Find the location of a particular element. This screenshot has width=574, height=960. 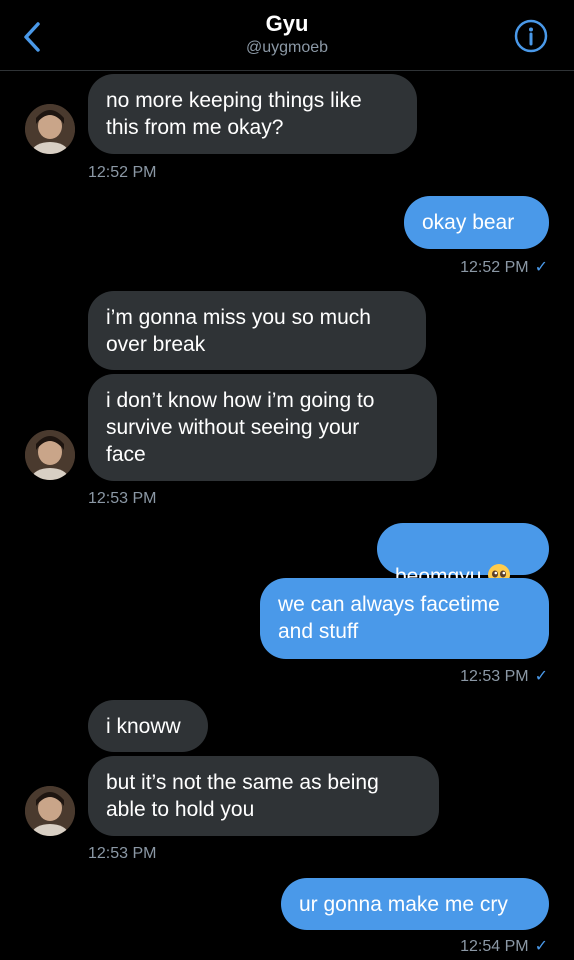

message-timestamp: 12:52 PM is located at coordinates (122, 172).